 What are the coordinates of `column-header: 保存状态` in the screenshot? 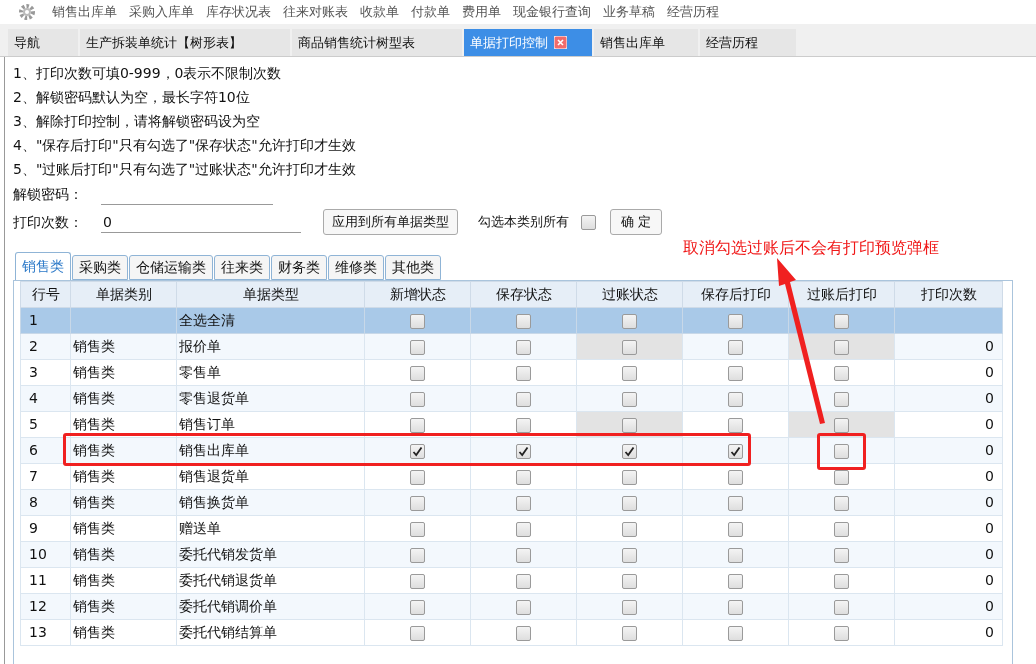 It's located at (523, 294).